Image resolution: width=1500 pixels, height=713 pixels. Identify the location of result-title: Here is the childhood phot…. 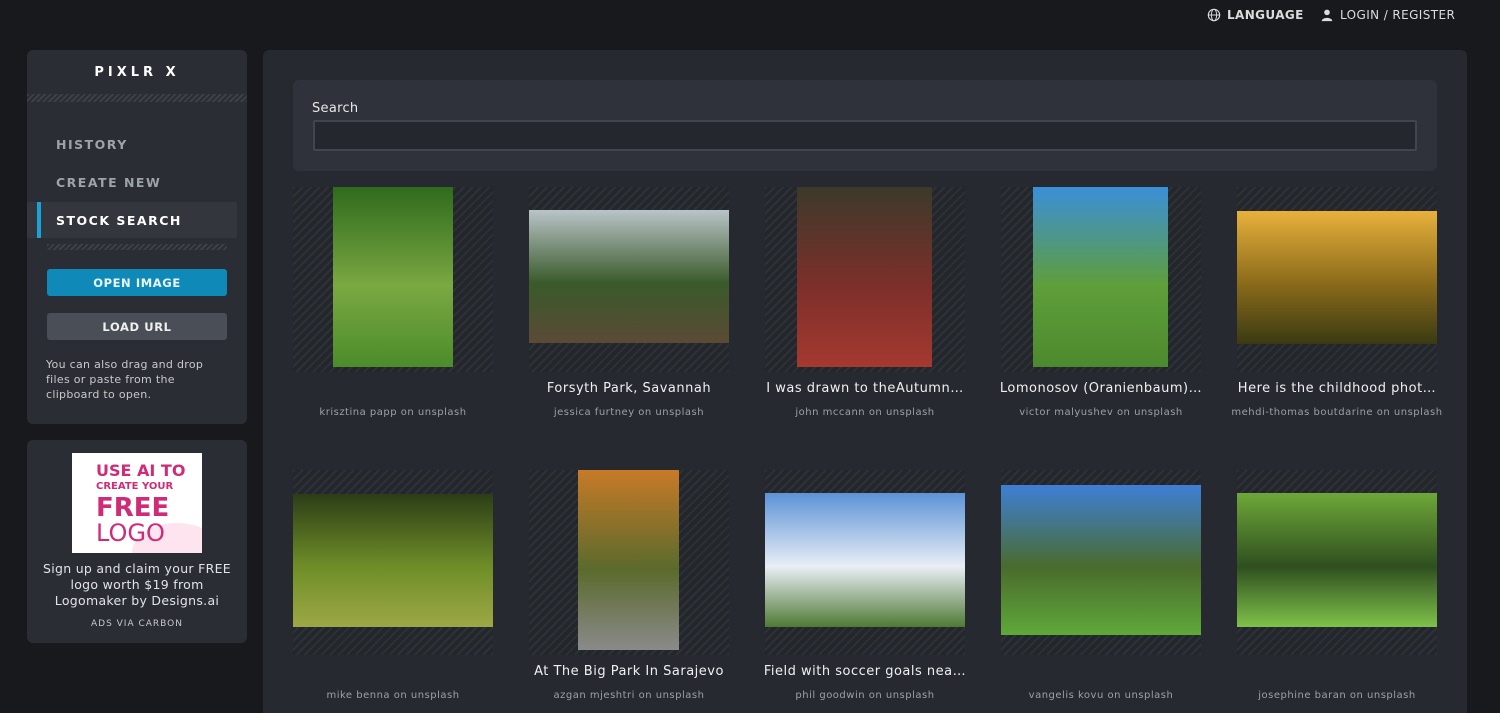
(1337, 388).